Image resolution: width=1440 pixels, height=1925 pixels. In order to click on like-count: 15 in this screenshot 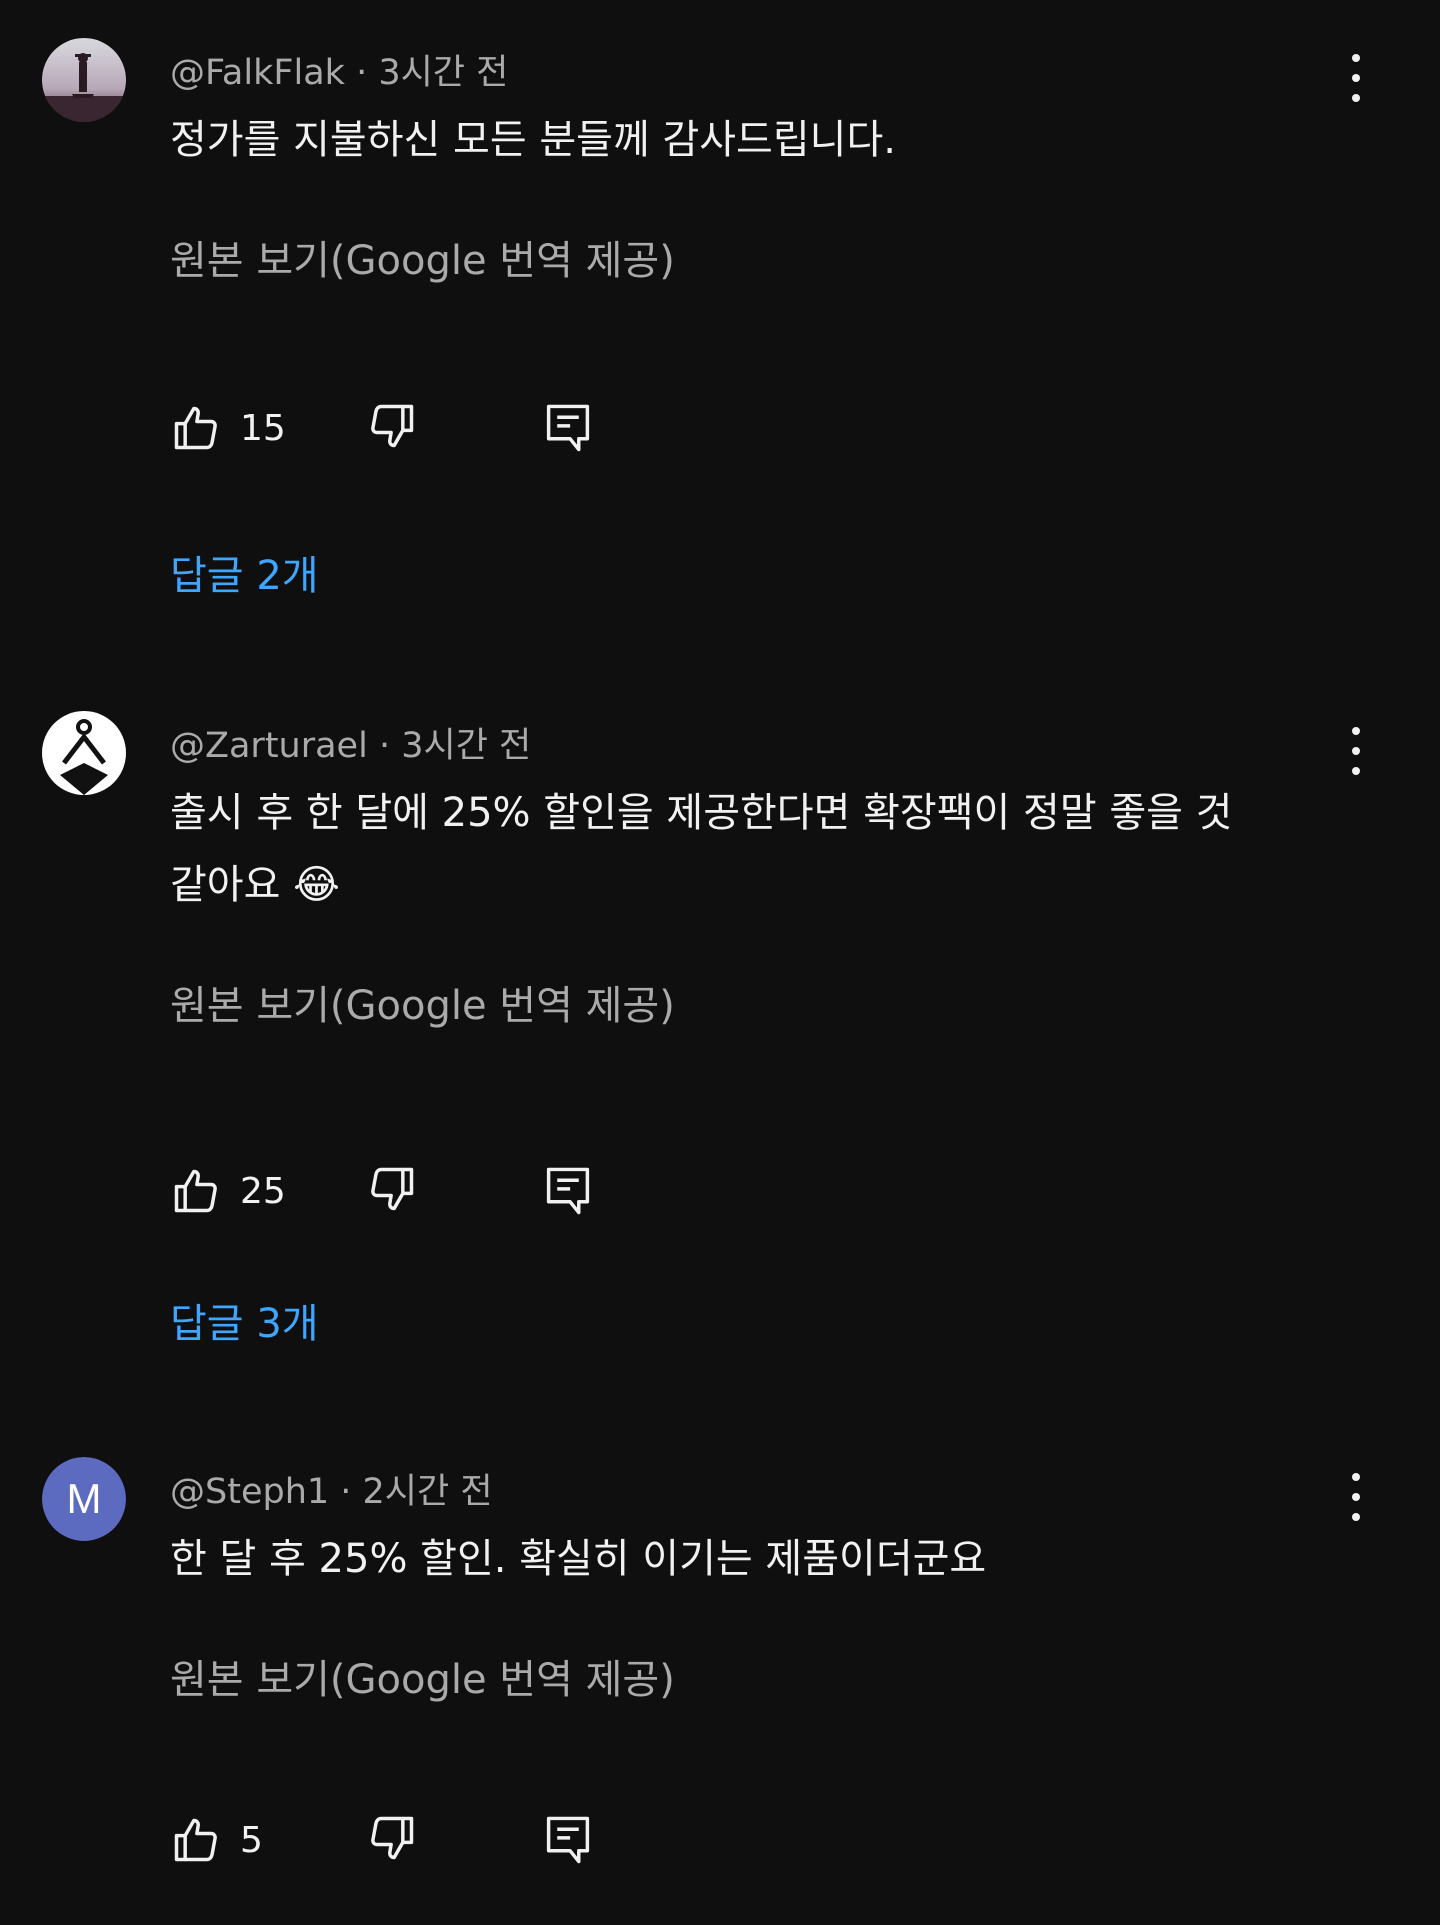, I will do `click(263, 428)`.